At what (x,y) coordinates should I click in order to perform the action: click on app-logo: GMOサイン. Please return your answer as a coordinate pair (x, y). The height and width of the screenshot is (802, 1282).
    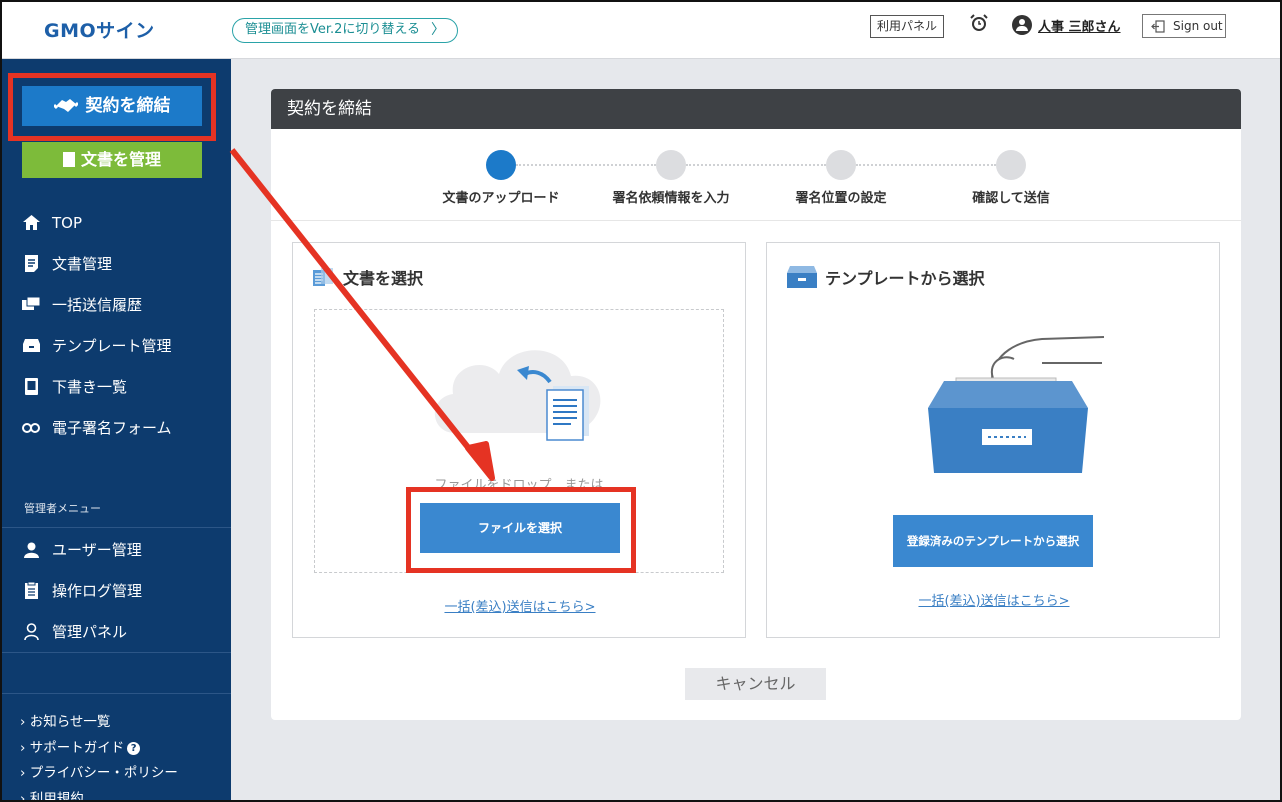
    Looking at the image, I should click on (99, 29).